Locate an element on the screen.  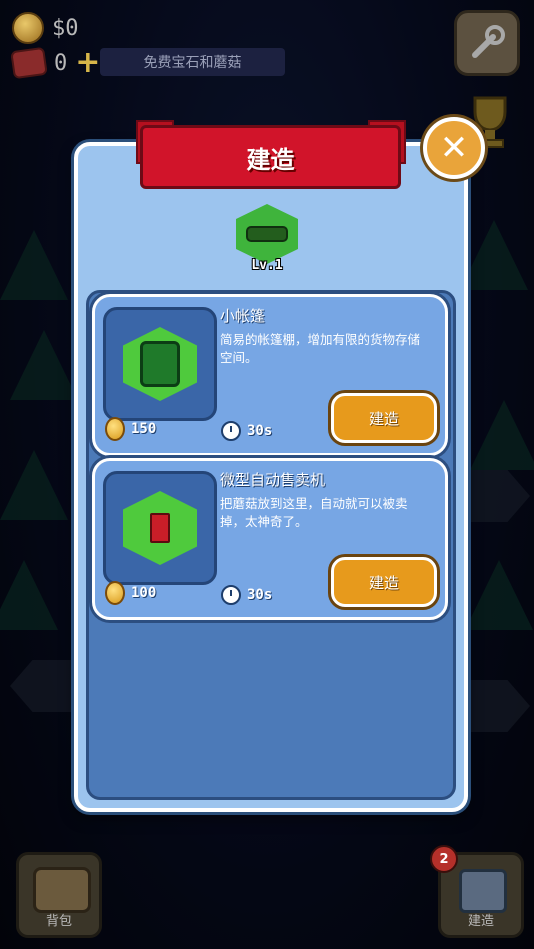
panel-title: 建造 is located at coordinates (270, 159).